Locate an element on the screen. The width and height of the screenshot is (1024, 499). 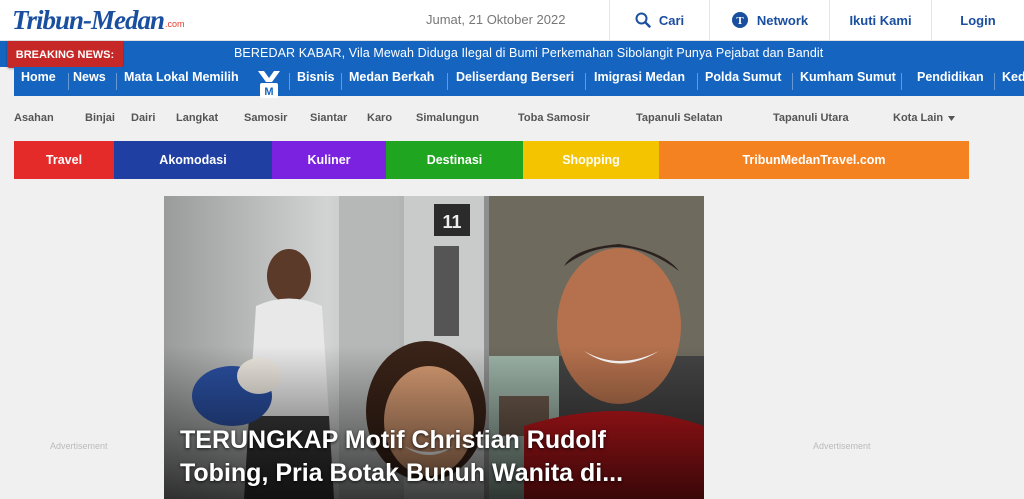
follow-us-button: Ikuti Kami is located at coordinates (880, 20).